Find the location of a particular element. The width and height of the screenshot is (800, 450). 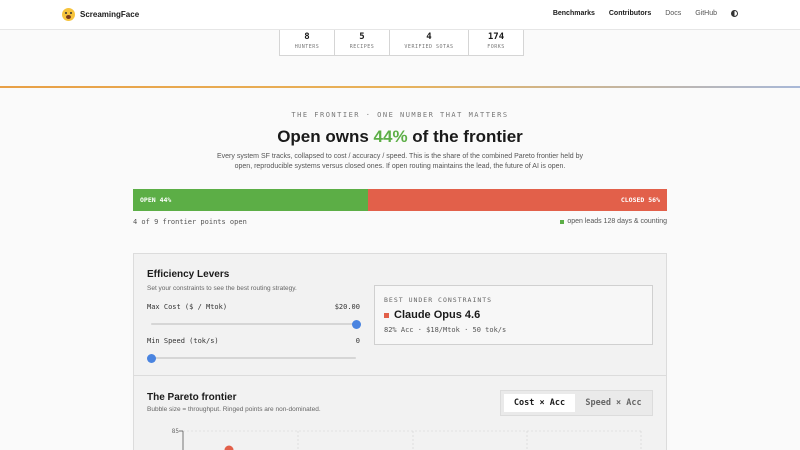

headline-post: of the frontier is located at coordinates (465, 136).